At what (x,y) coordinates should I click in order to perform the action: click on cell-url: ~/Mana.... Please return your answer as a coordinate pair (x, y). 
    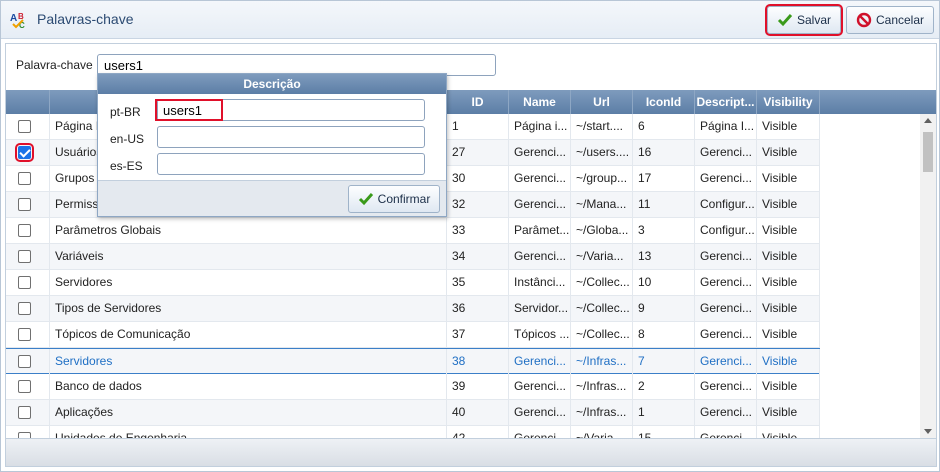
    Looking at the image, I should click on (602, 204).